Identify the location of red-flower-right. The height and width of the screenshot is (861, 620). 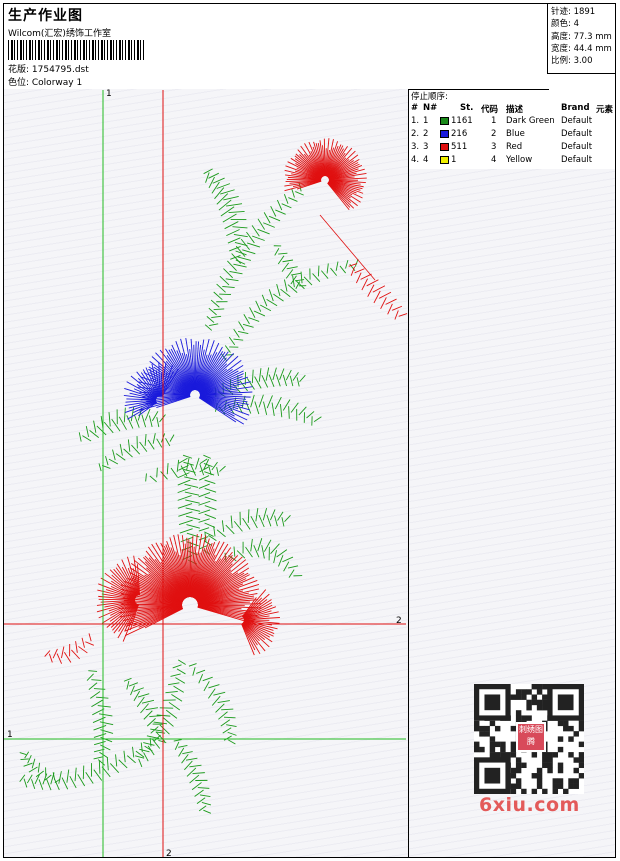
(260, 622).